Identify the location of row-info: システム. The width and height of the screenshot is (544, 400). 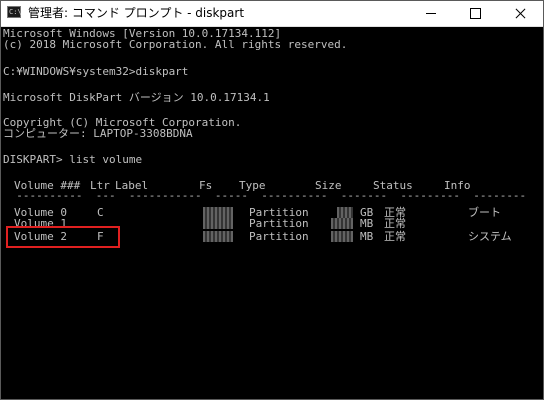
(490, 236).